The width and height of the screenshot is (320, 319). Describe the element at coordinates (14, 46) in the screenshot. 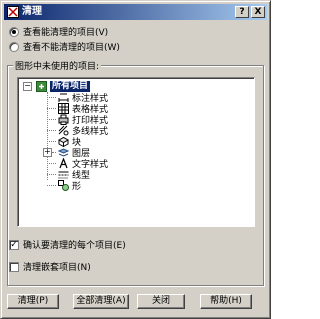

I see `radio-view-unpurgeable` at that location.